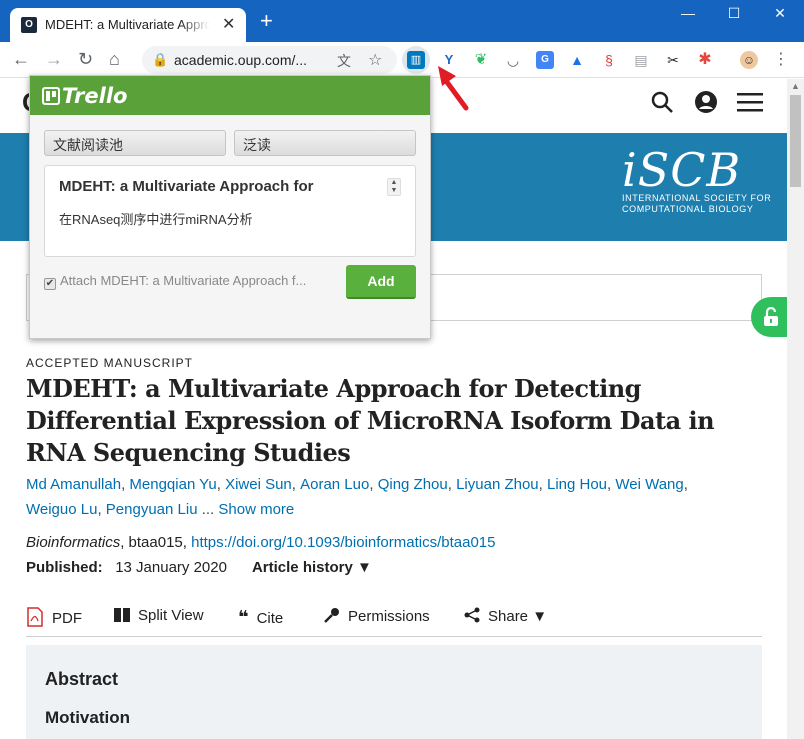 This screenshot has width=804, height=739. I want to click on author-link: Md Amanullah, so click(73, 484).